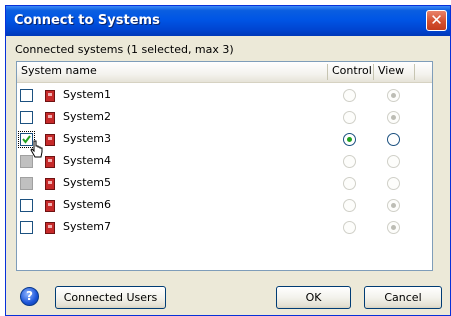 The height and width of the screenshot is (316, 451). Describe the element at coordinates (224, 206) in the screenshot. I see `table-row: System6` at that location.